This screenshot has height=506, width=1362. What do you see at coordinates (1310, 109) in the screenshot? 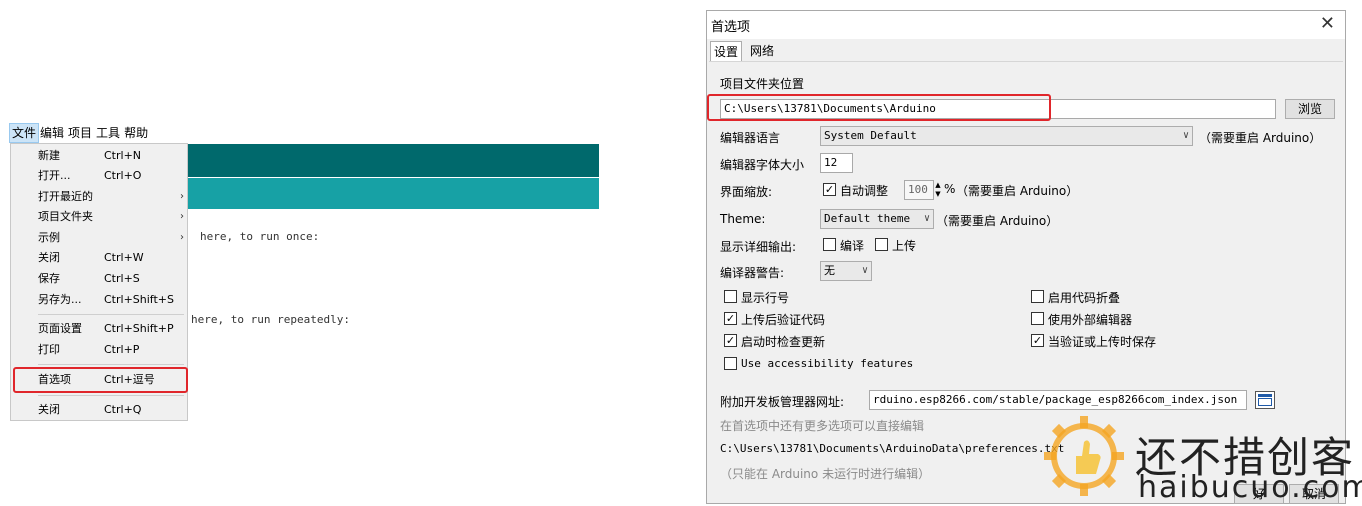
I see `browse-button: 浏览` at bounding box center [1310, 109].